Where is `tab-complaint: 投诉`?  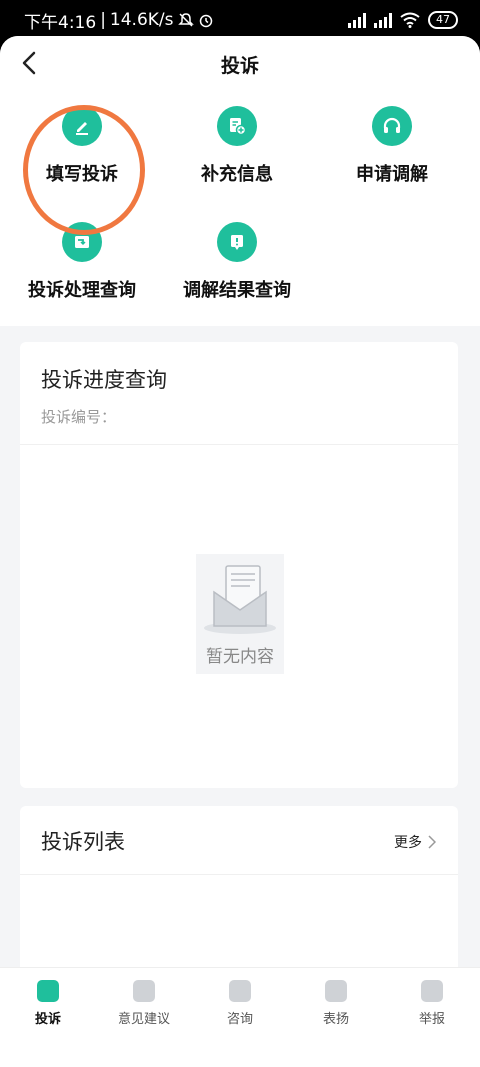 tab-complaint: 投诉 is located at coordinates (48, 1017).